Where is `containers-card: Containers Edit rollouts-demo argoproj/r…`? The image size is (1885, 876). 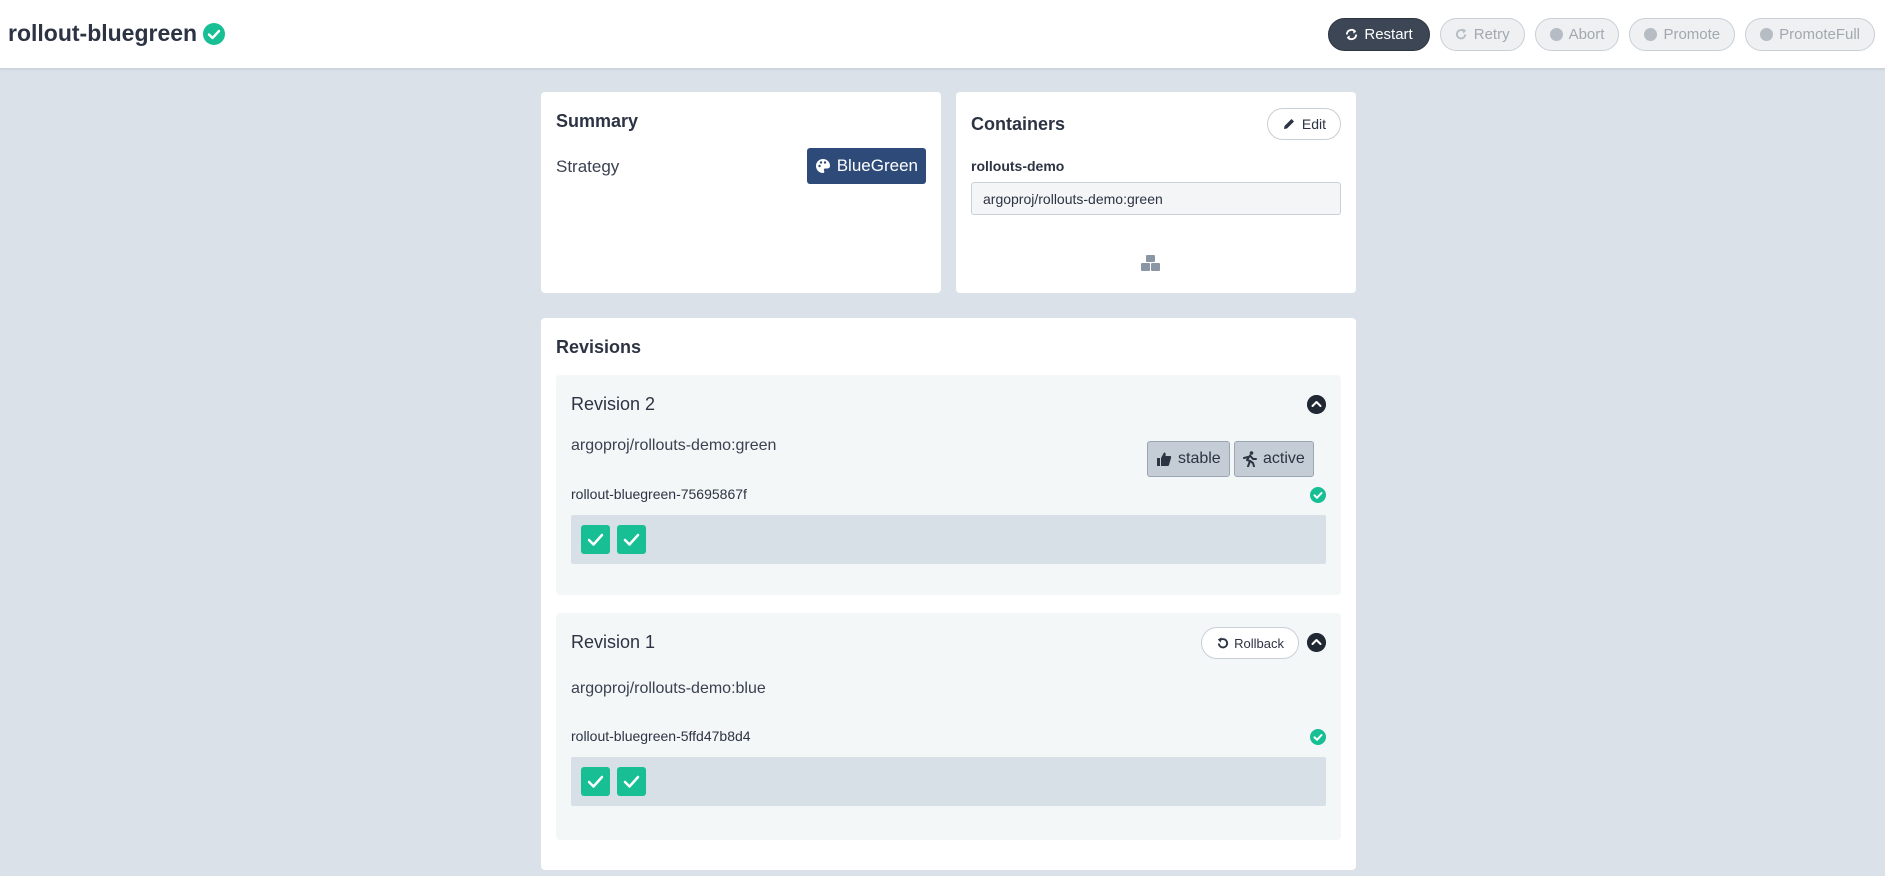
containers-card: Containers Edit rollouts-demo argoproj/r… is located at coordinates (1156, 192).